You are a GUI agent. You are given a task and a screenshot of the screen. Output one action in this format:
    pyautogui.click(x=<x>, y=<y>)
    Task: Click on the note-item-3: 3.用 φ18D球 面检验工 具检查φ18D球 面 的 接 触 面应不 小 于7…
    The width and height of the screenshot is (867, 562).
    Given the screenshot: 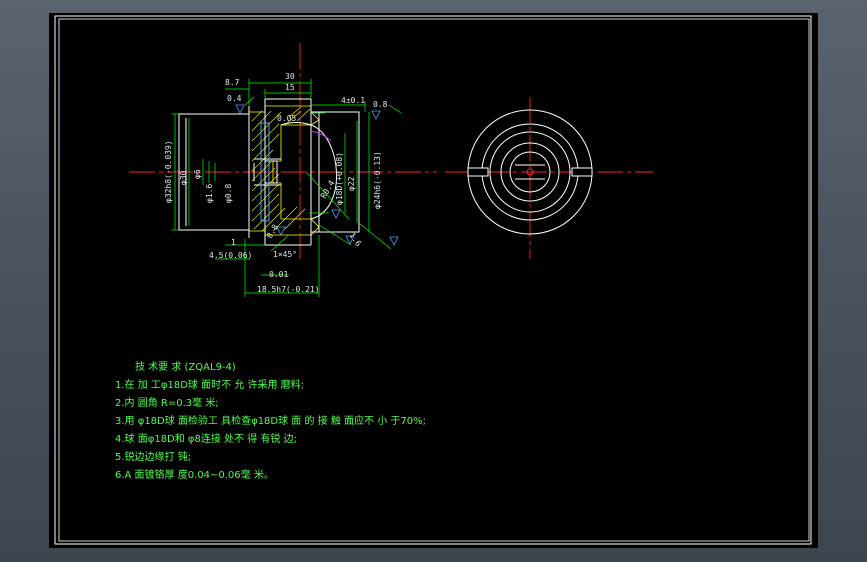 What is the action you would take?
    pyautogui.click(x=270, y=421)
    